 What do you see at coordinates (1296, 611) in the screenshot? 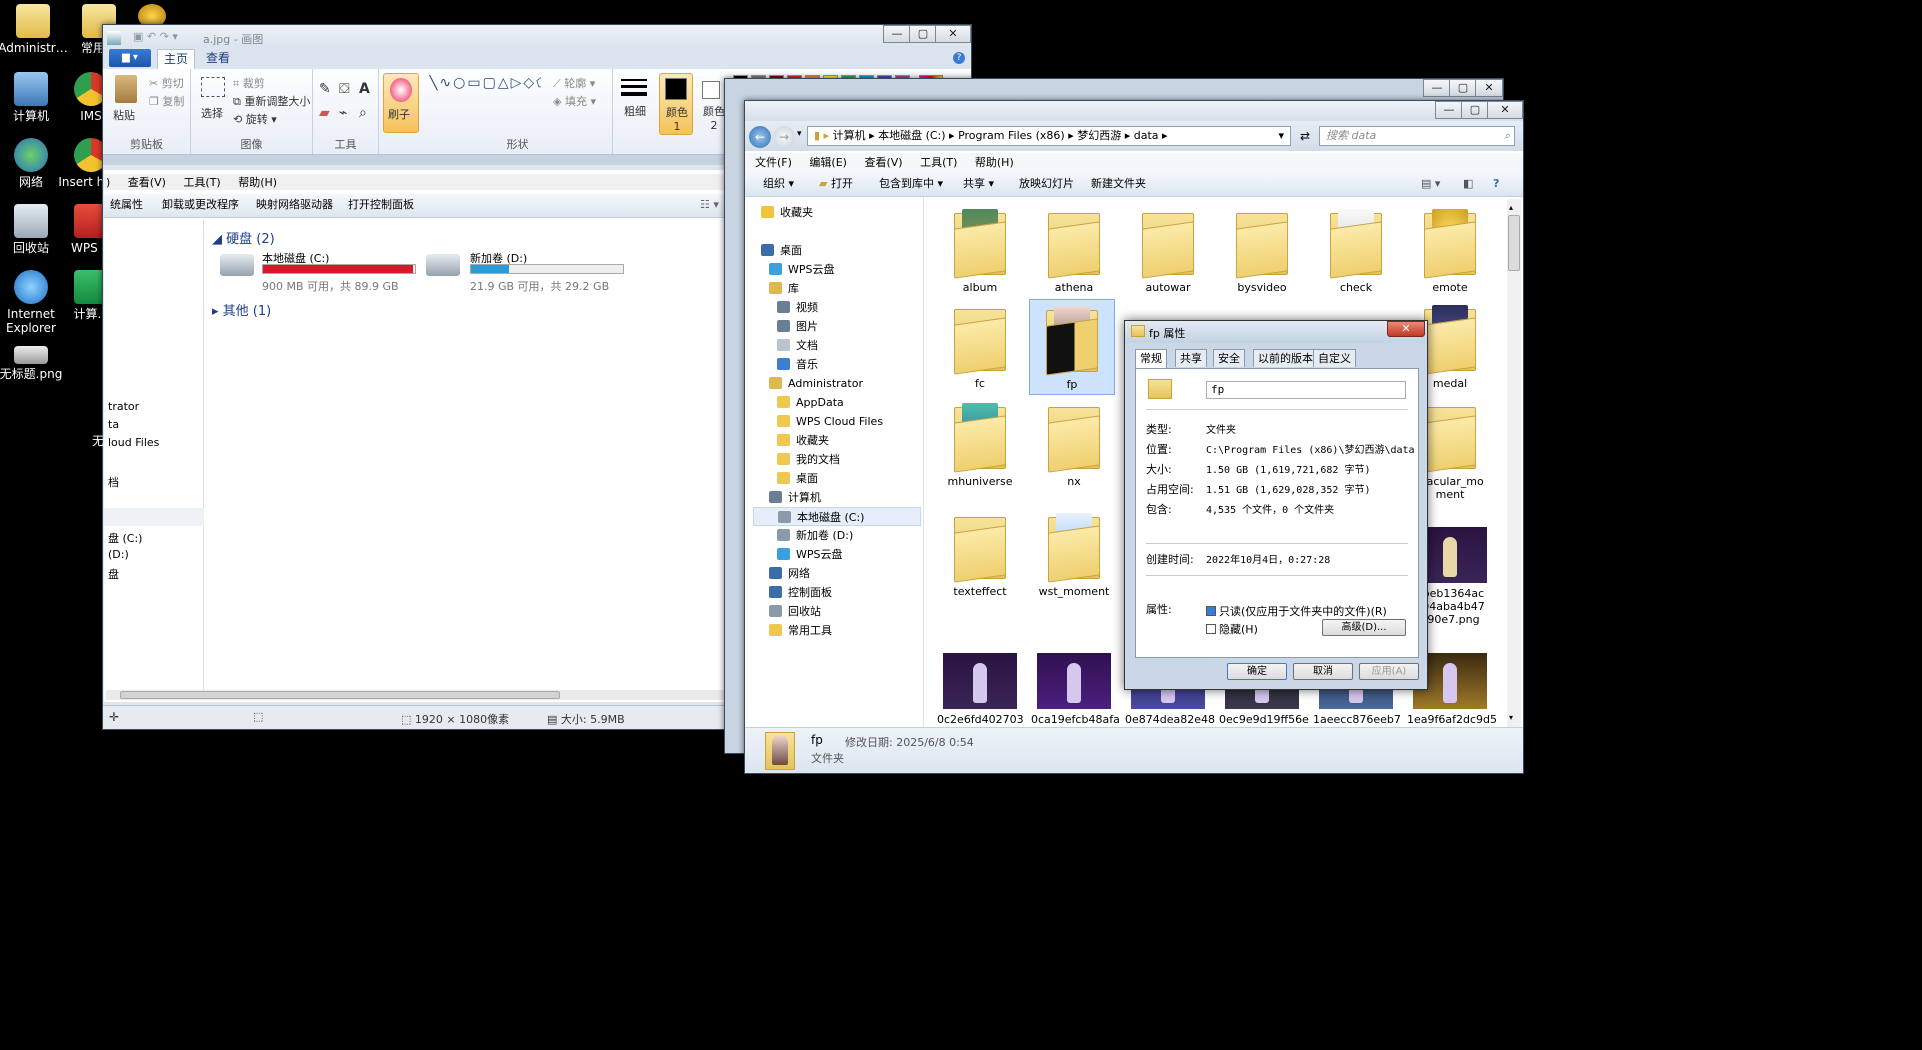
I see `readonly-checkbox: 只读(仅应用于文件夹中的文件)(R)` at bounding box center [1296, 611].